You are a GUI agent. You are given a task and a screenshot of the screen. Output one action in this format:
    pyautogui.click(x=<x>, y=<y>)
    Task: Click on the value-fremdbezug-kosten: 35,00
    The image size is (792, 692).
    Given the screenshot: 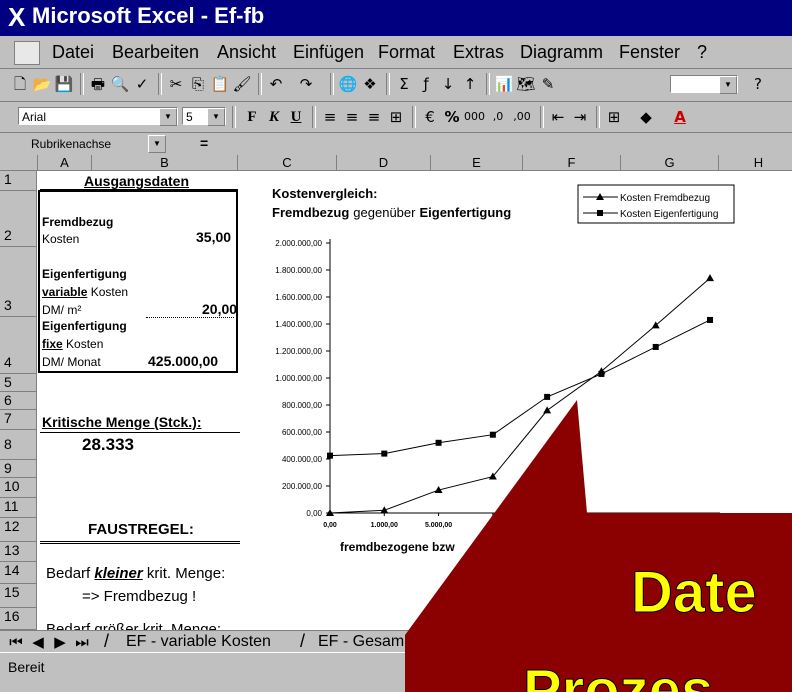 What is the action you would take?
    pyautogui.click(x=213, y=237)
    